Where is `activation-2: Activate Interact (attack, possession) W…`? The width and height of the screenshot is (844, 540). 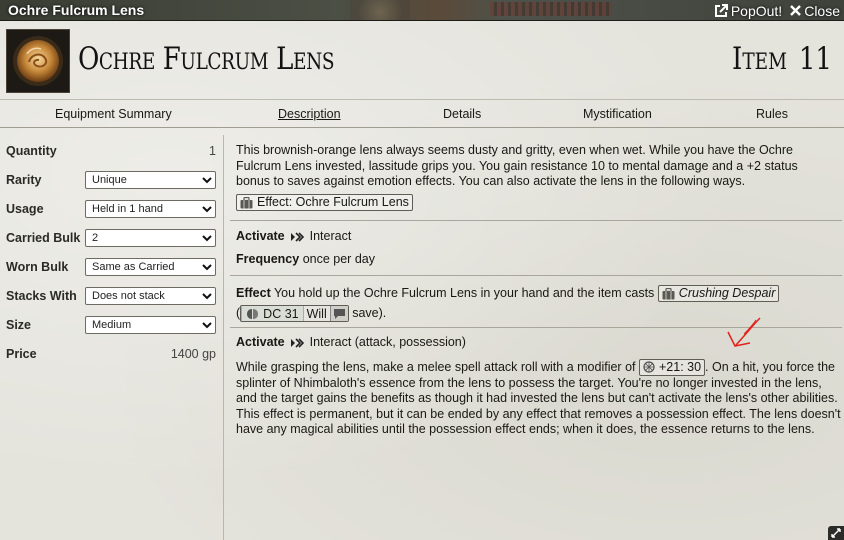 activation-2: Activate Interact (attack, possession) W… is located at coordinates (539, 386).